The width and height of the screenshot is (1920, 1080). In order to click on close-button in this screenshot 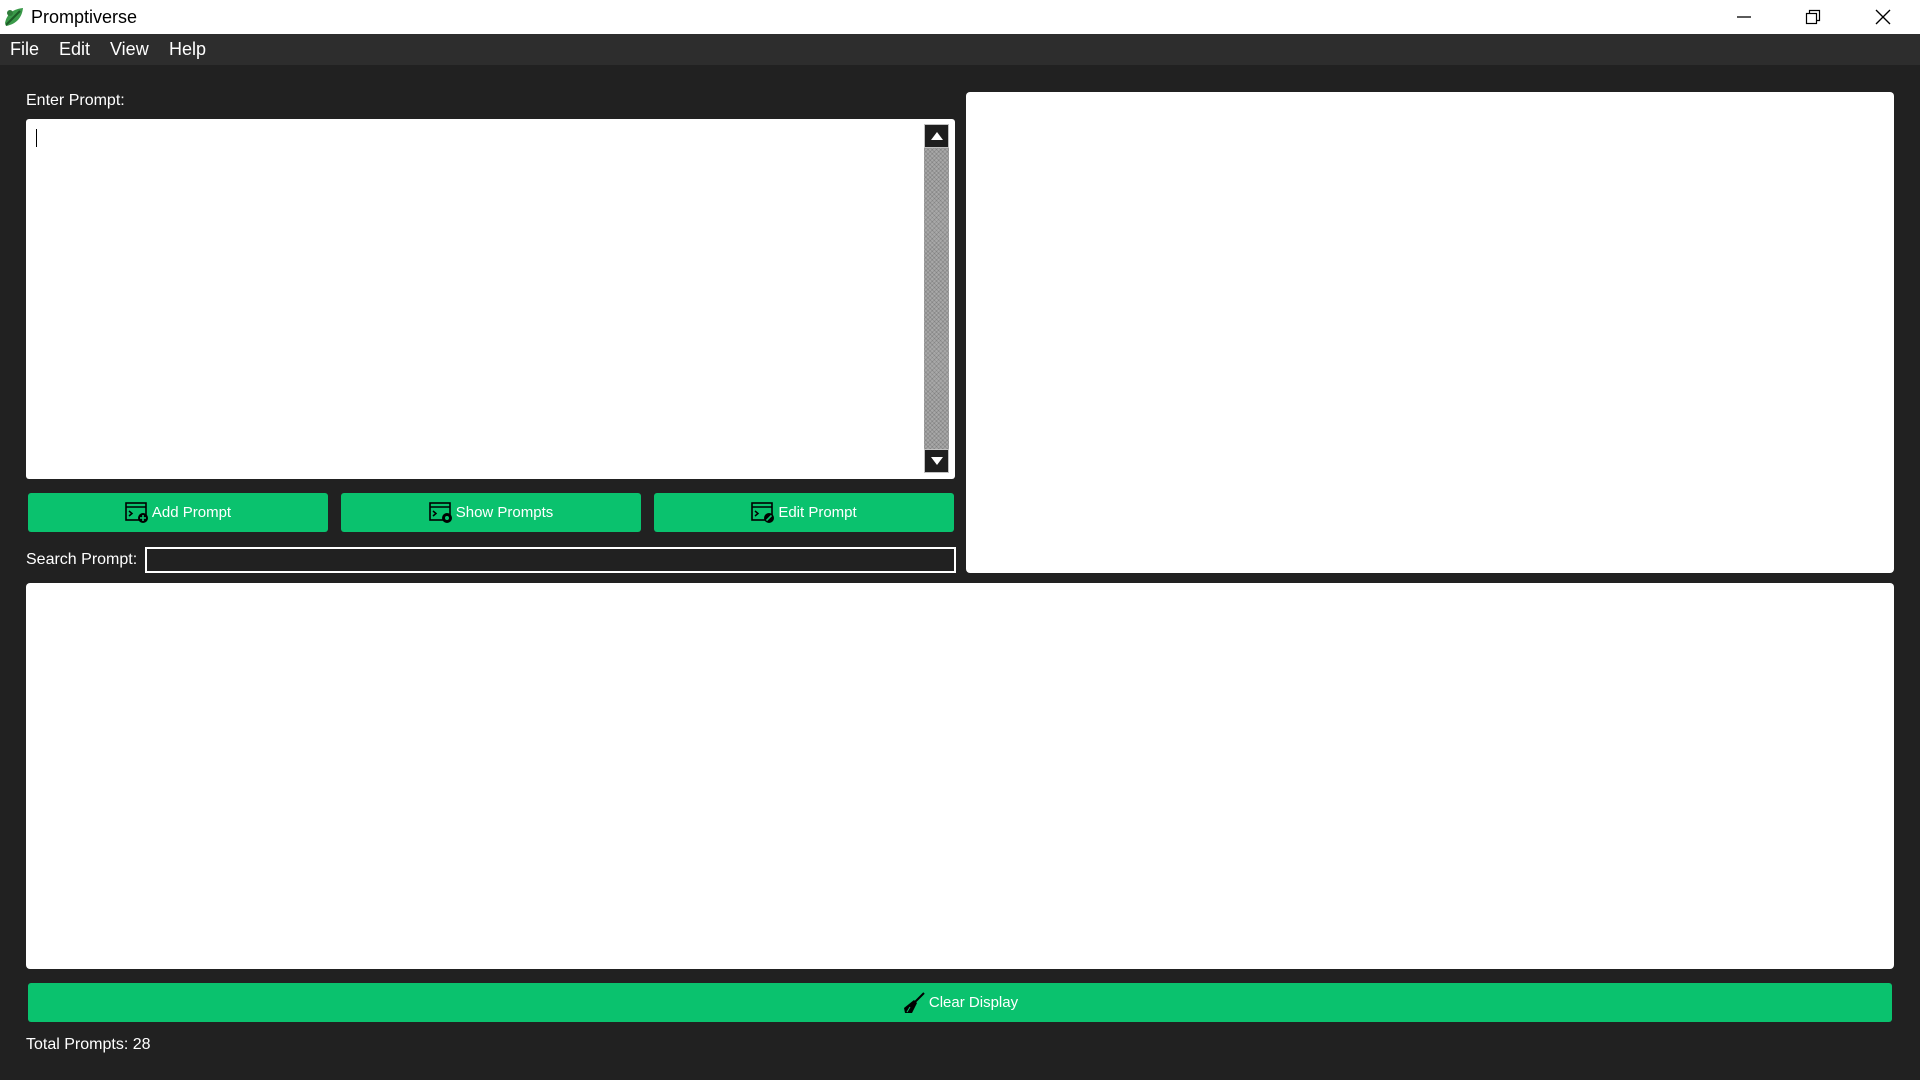, I will do `click(1883, 17)`.